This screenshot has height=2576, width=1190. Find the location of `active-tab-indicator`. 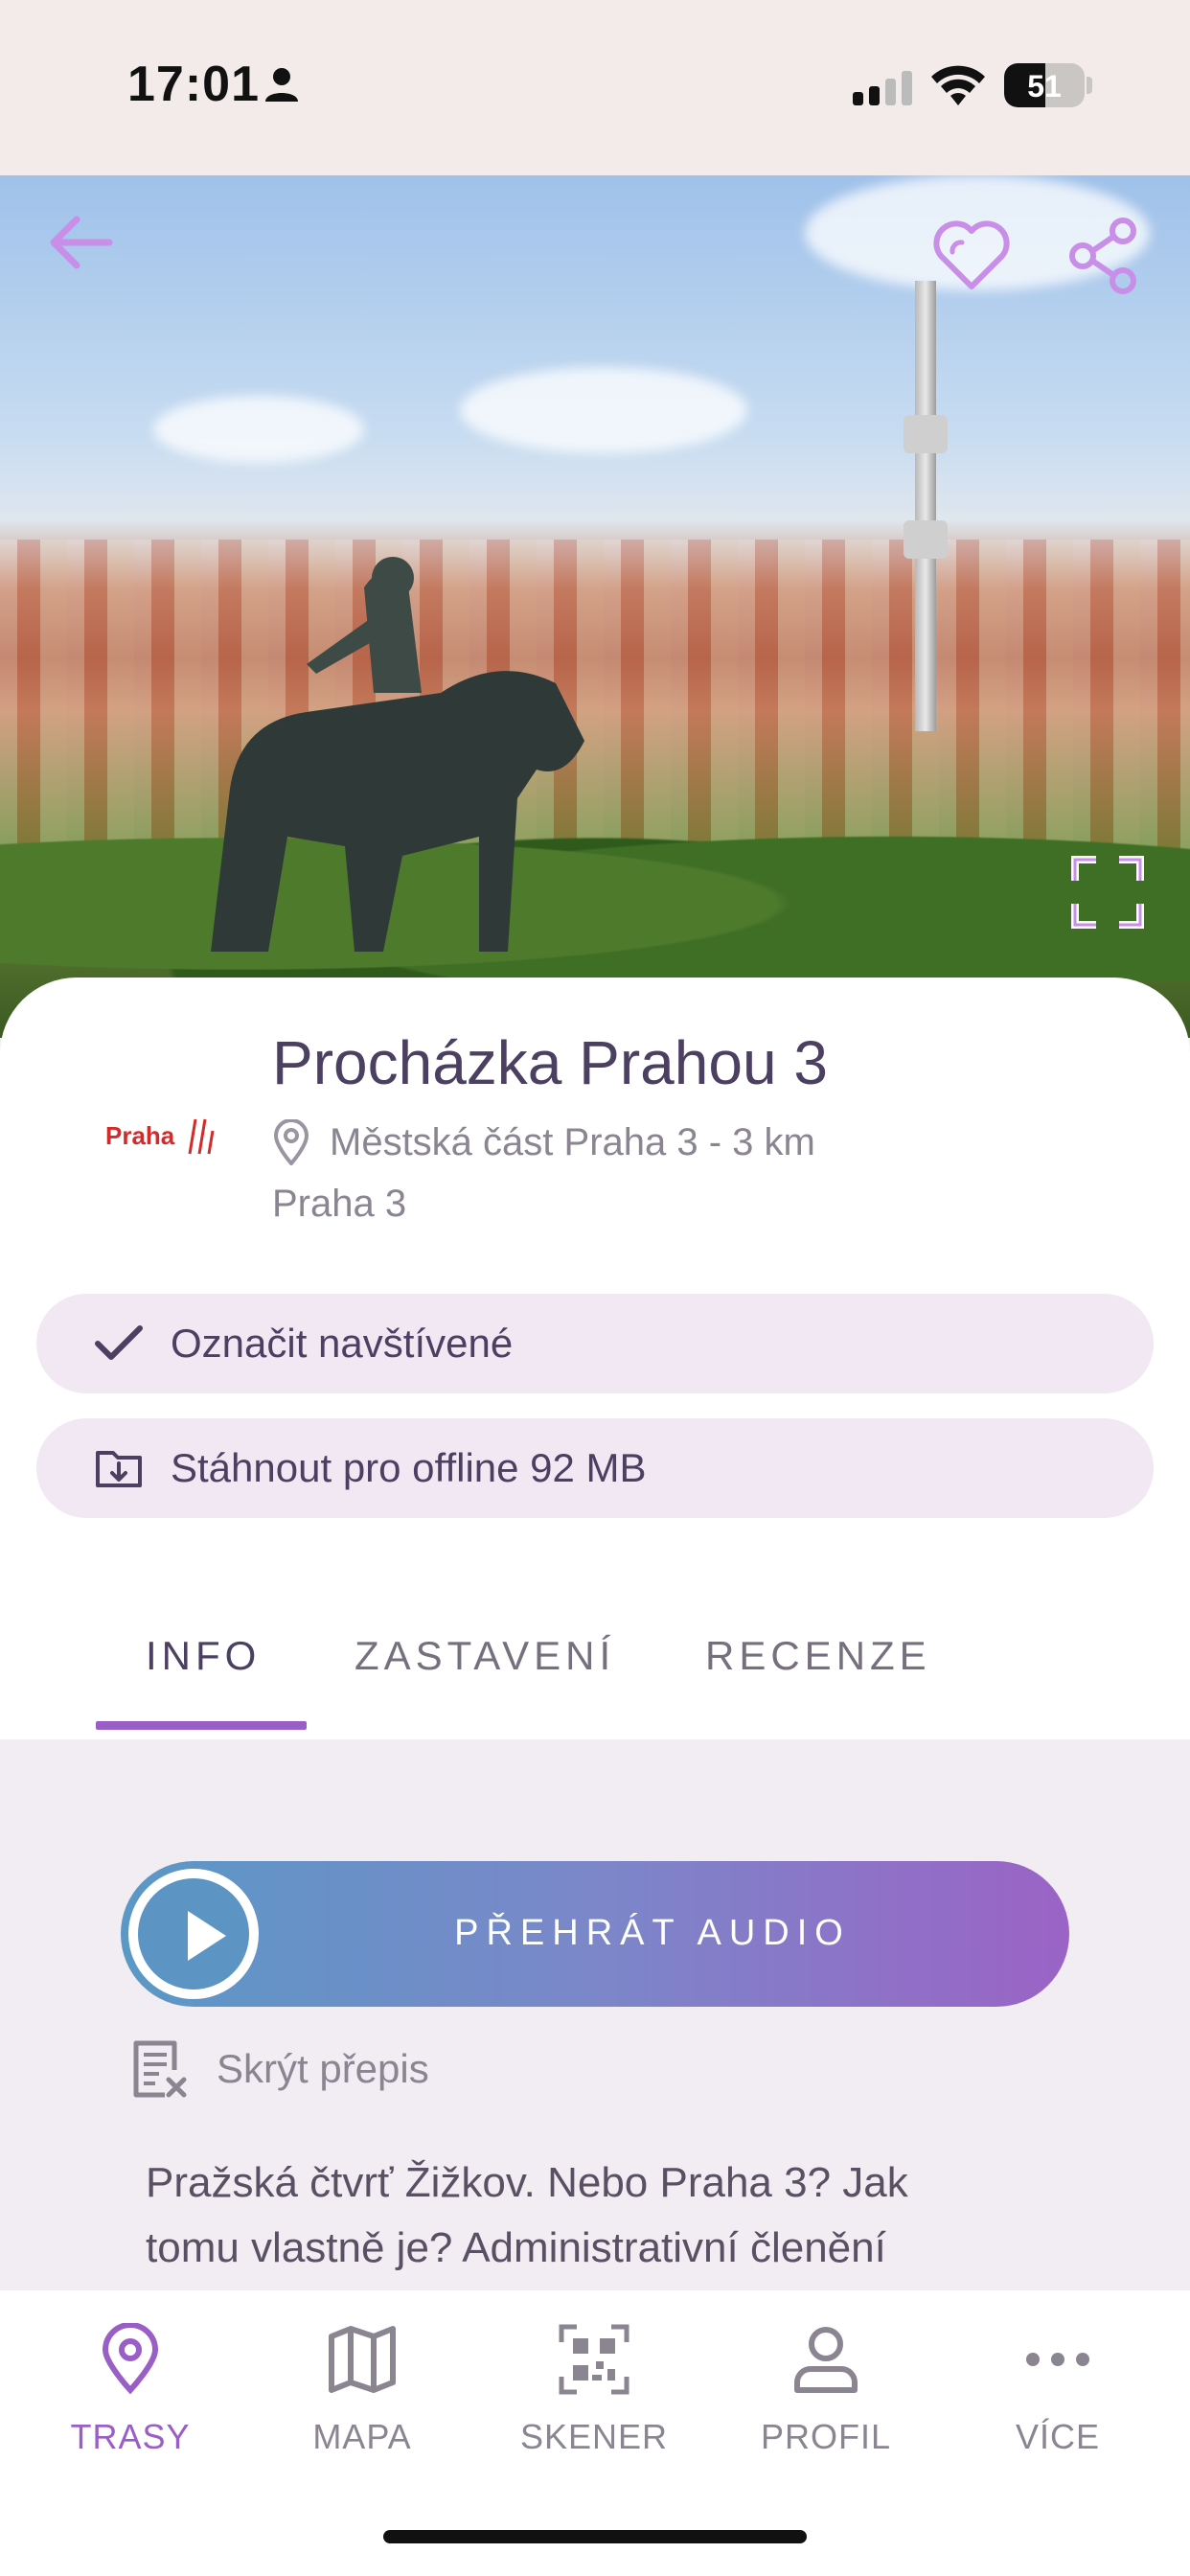

active-tab-indicator is located at coordinates (202, 1725).